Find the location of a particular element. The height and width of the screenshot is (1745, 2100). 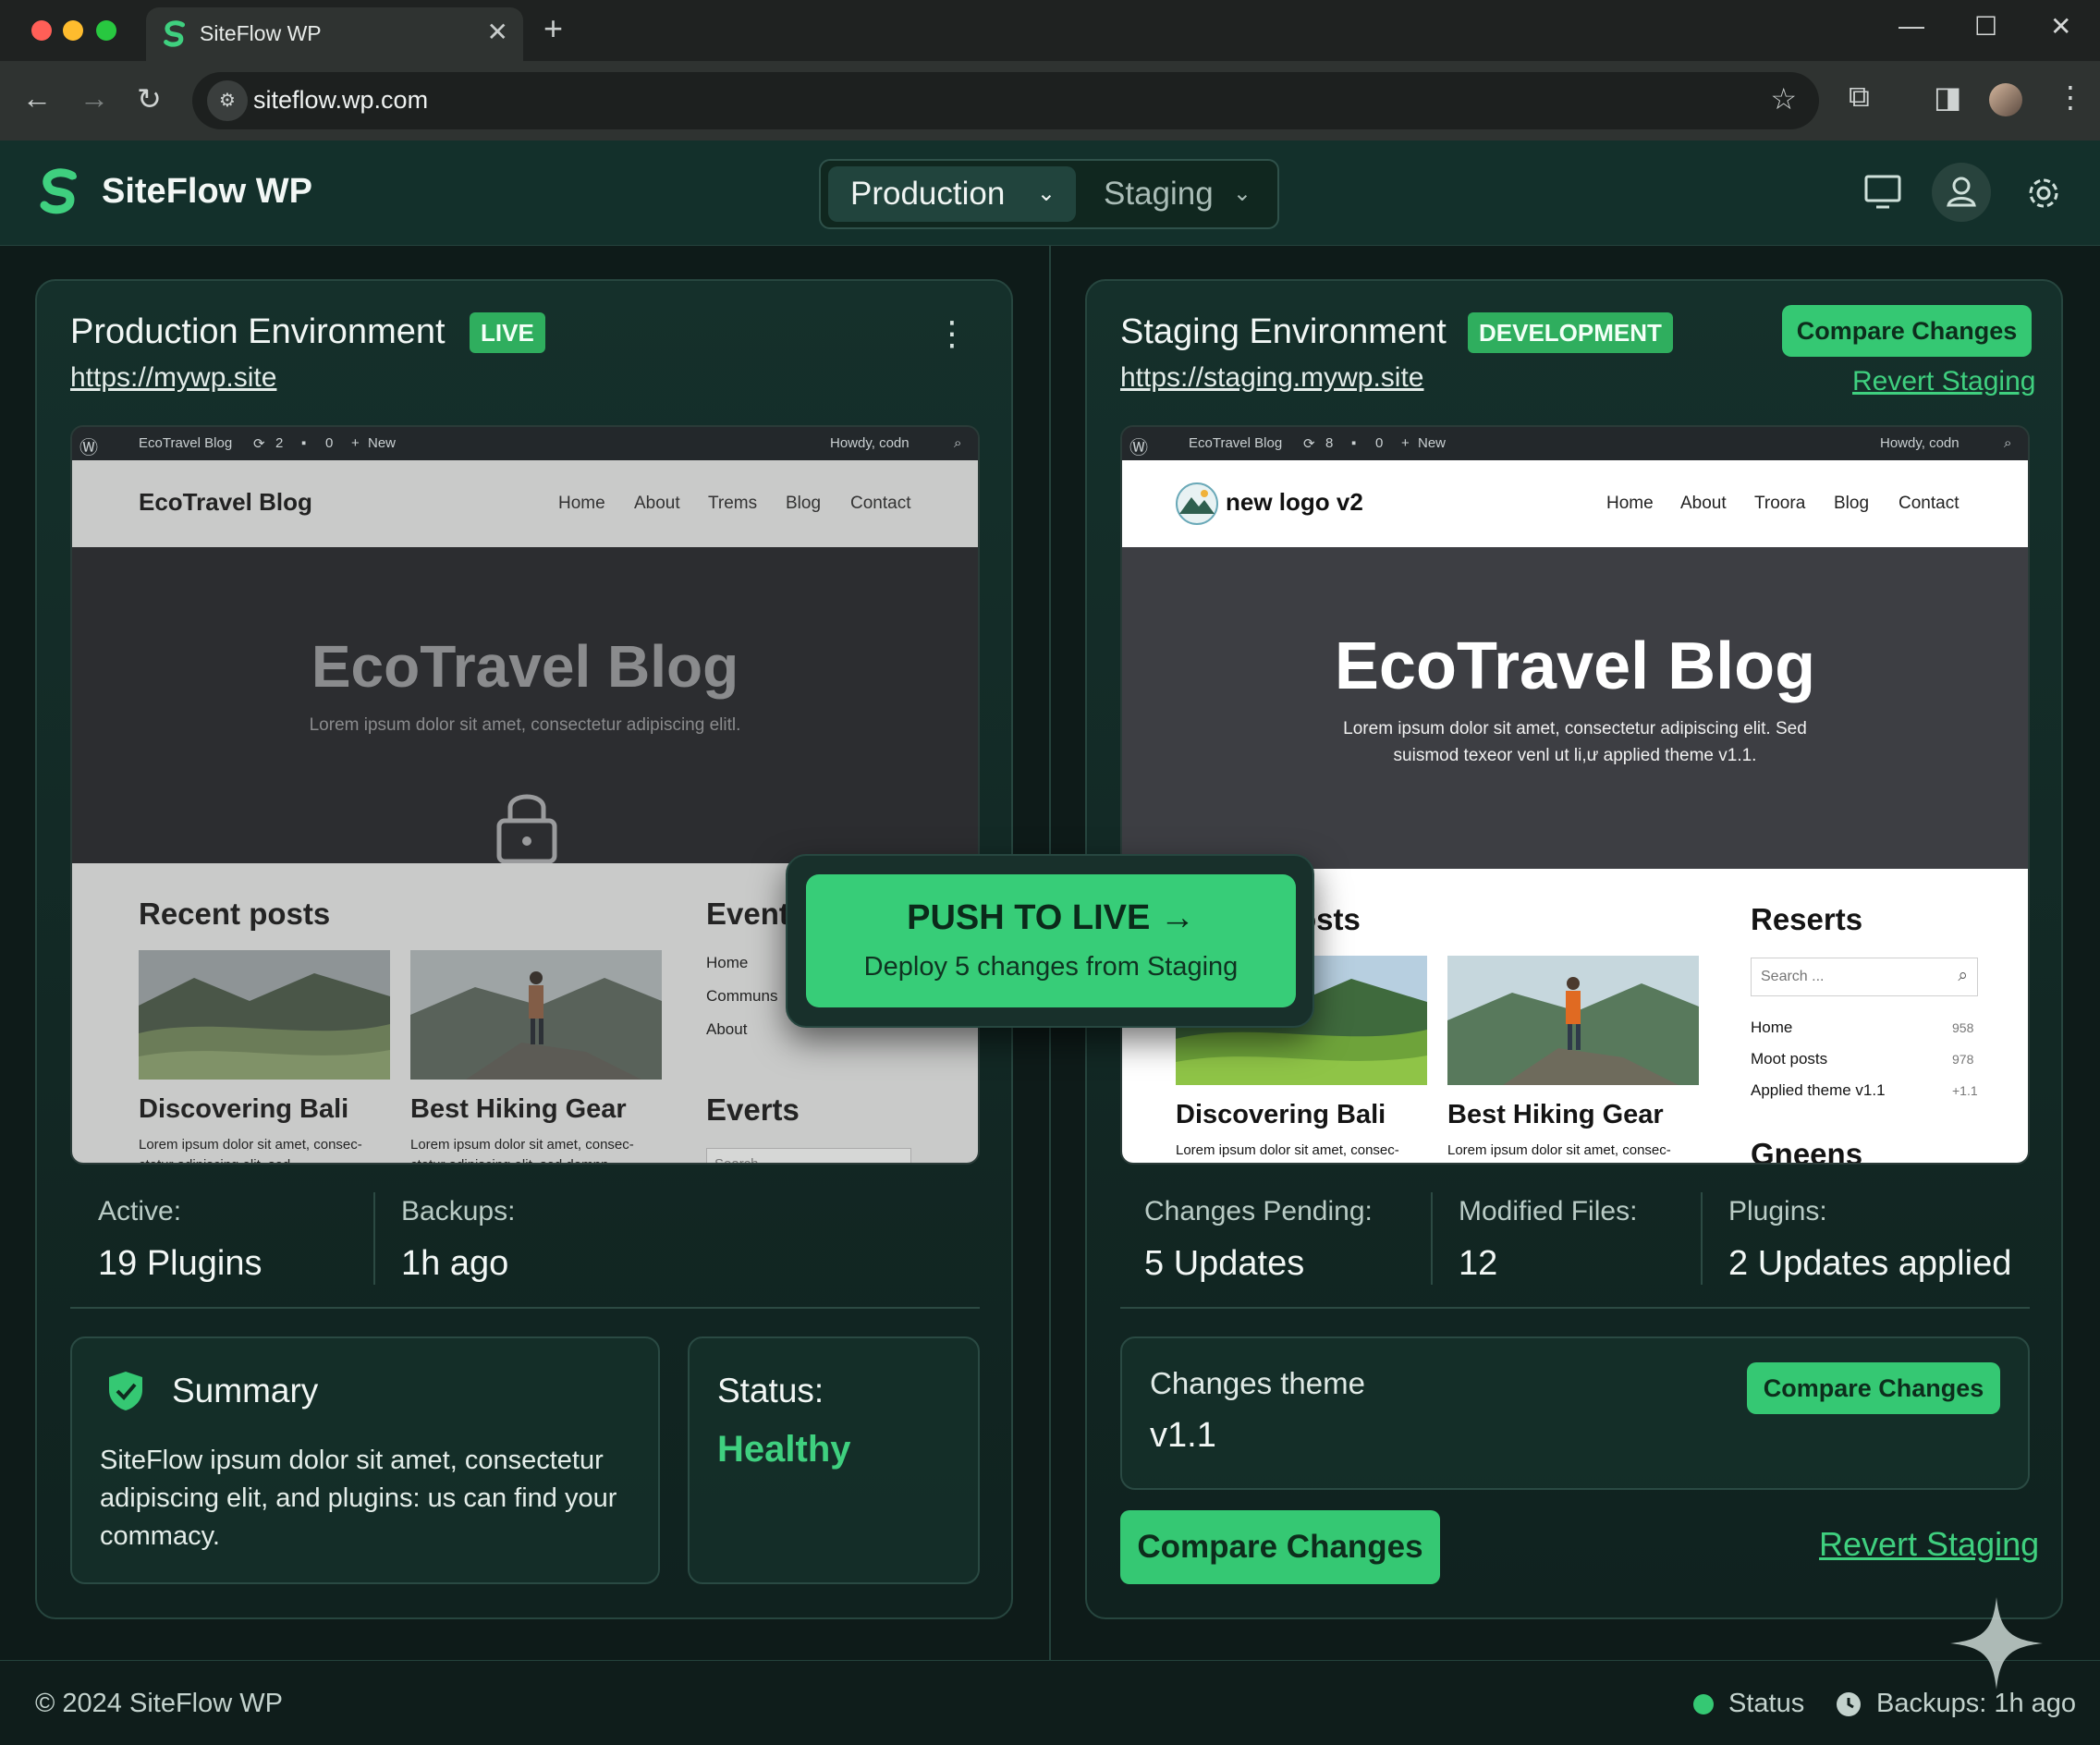

hiker-image is located at coordinates (536, 1015).